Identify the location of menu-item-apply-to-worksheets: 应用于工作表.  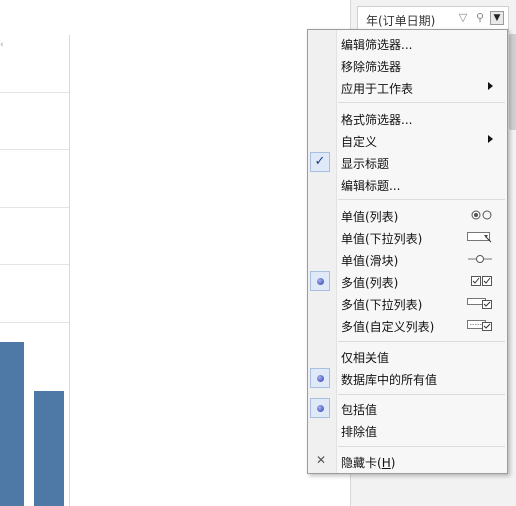
(407, 87).